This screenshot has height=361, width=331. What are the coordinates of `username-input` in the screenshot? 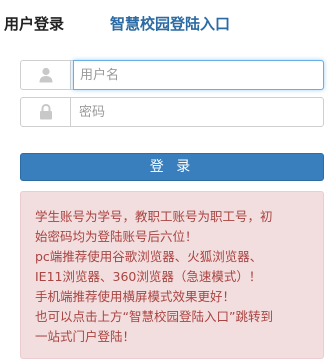 It's located at (198, 75).